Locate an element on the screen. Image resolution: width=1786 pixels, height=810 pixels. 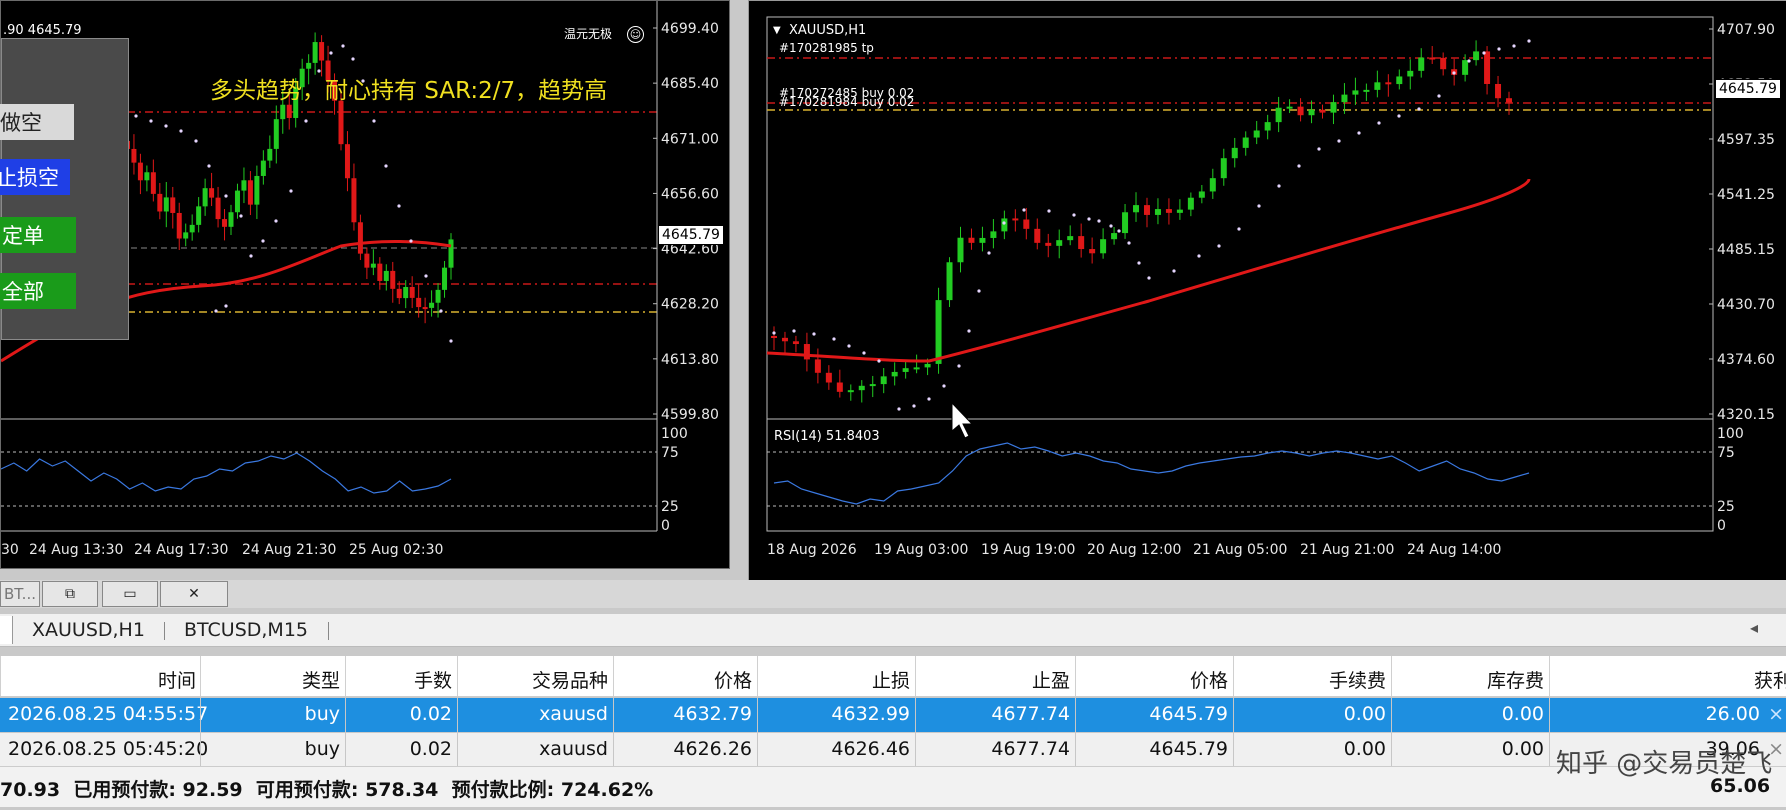
tab-btcusd-m15: BTCUSD,M15 is located at coordinates (246, 630).